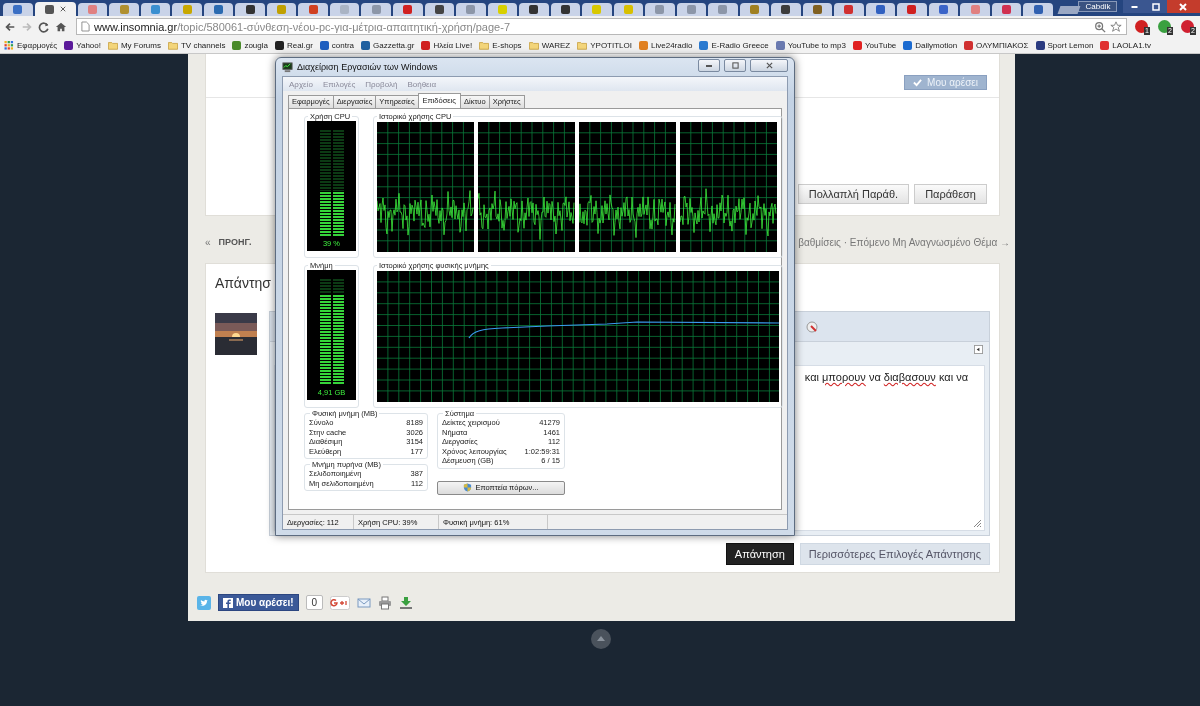  What do you see at coordinates (978, 349) in the screenshot?
I see `collapse-arrow-icon` at bounding box center [978, 349].